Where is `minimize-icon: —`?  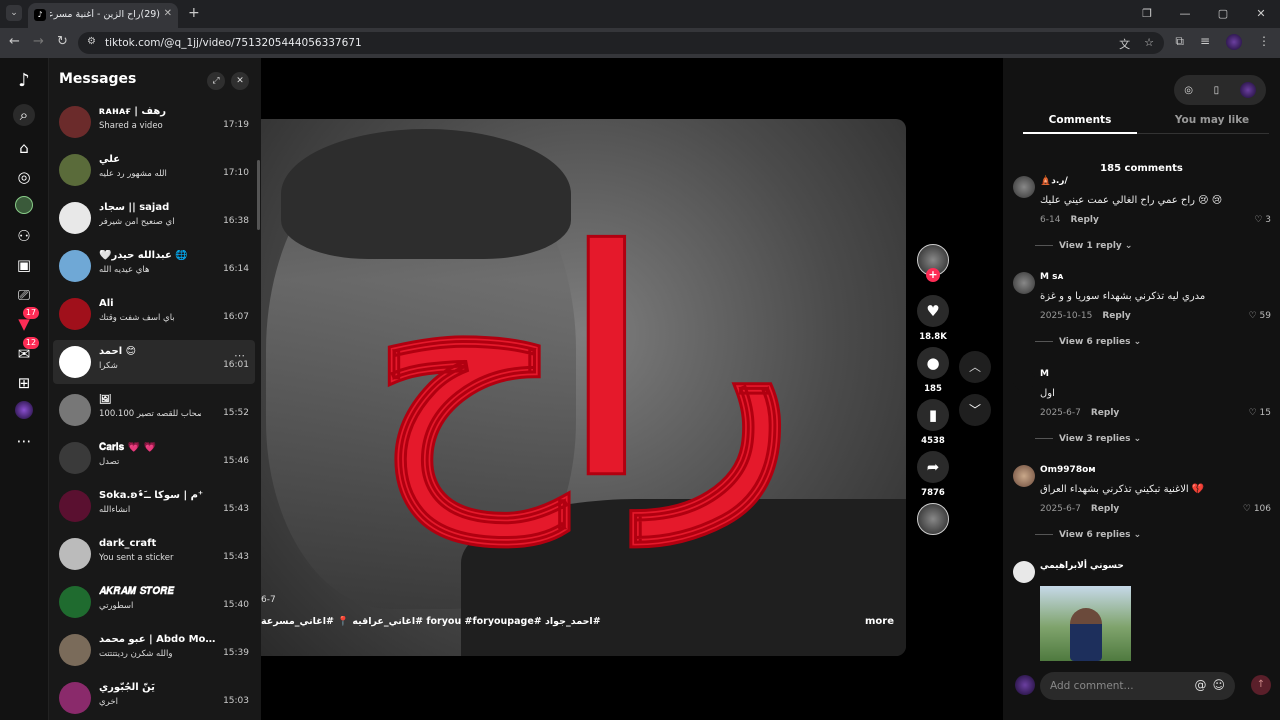
minimize-icon: — is located at coordinates (1185, 14).